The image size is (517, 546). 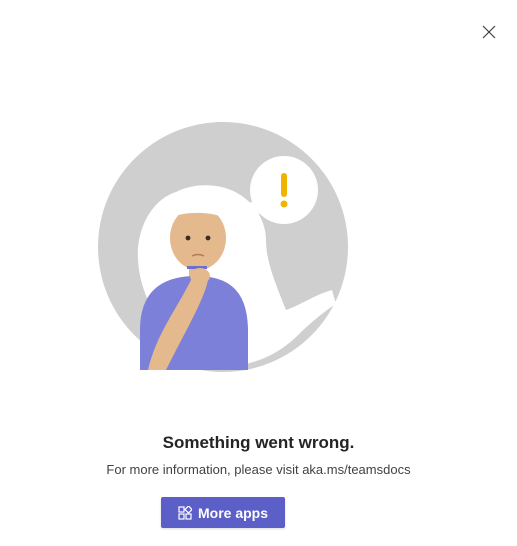 I want to click on face, so click(x=198, y=238).